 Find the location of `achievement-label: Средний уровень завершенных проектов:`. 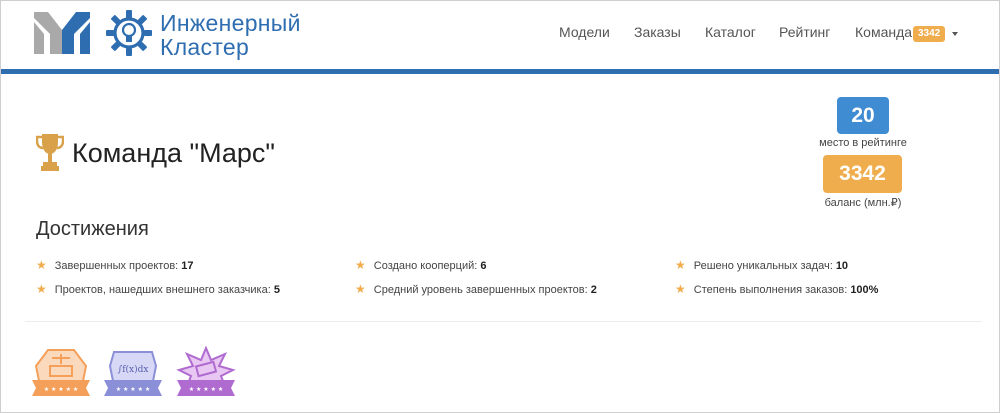

achievement-label: Средний уровень завершенных проектов: is located at coordinates (480, 290).